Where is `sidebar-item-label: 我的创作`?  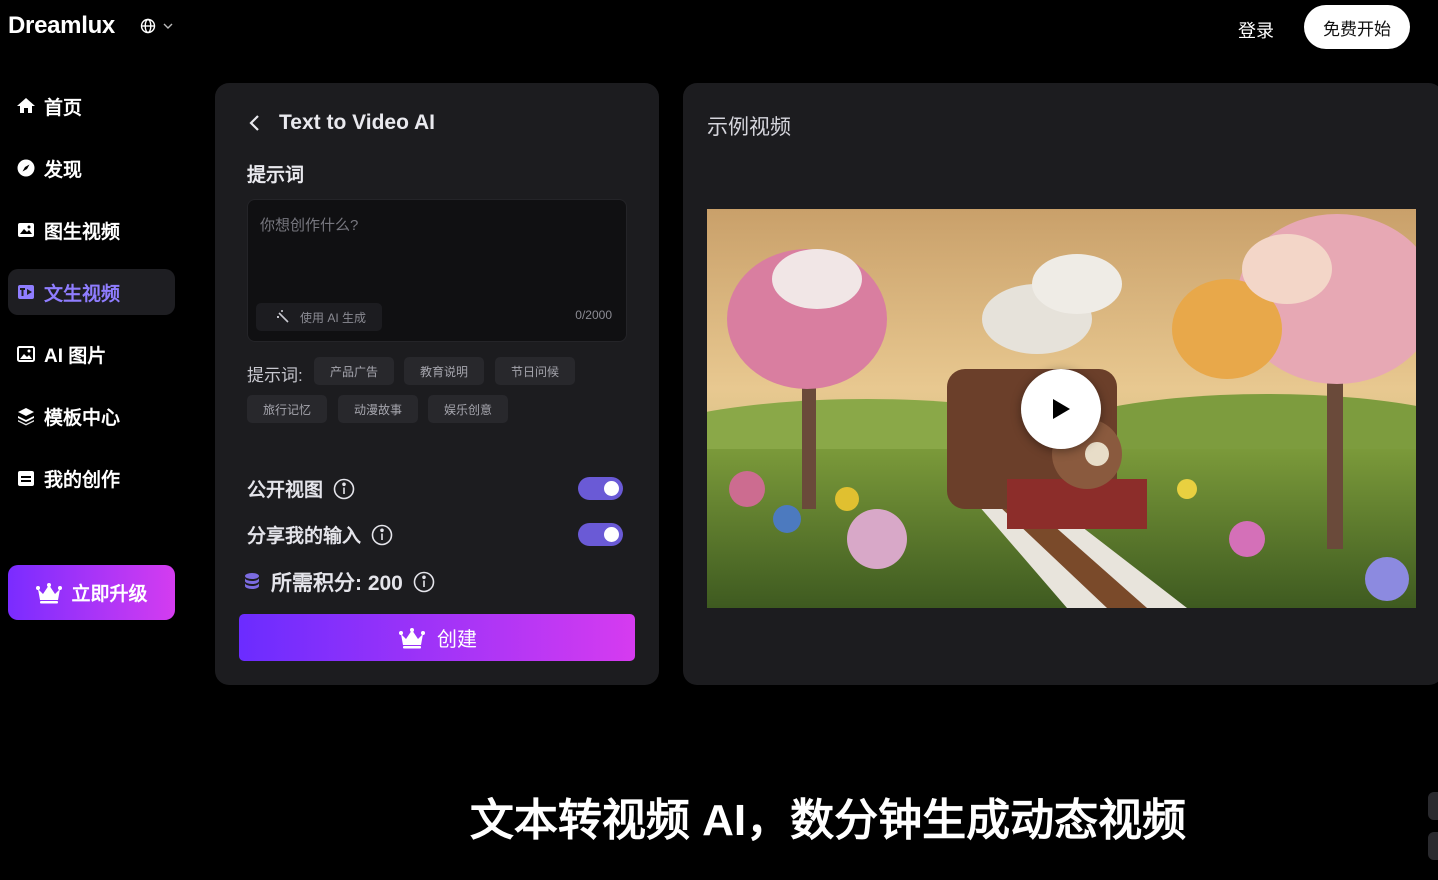
sidebar-item-label: 我的创作 is located at coordinates (82, 480).